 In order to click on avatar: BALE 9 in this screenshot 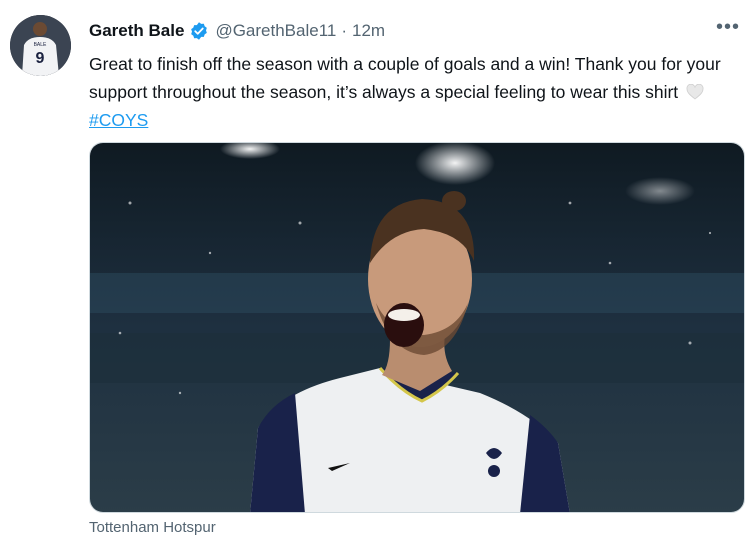, I will do `click(40, 45)`.